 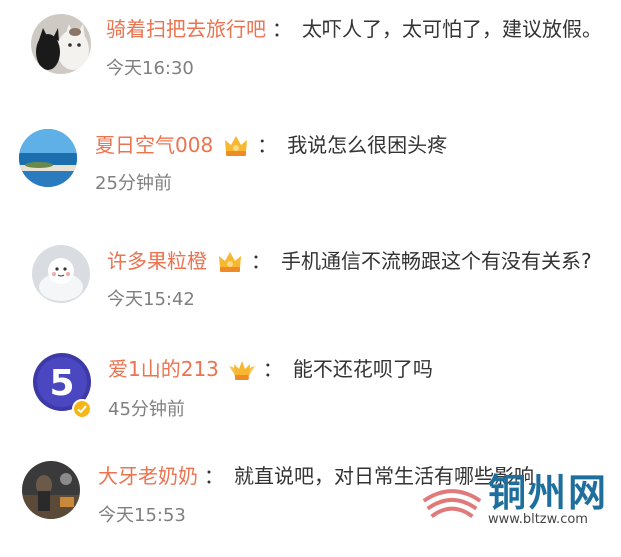 What do you see at coordinates (146, 409) in the screenshot?
I see `comment-time: 45分钟前` at bounding box center [146, 409].